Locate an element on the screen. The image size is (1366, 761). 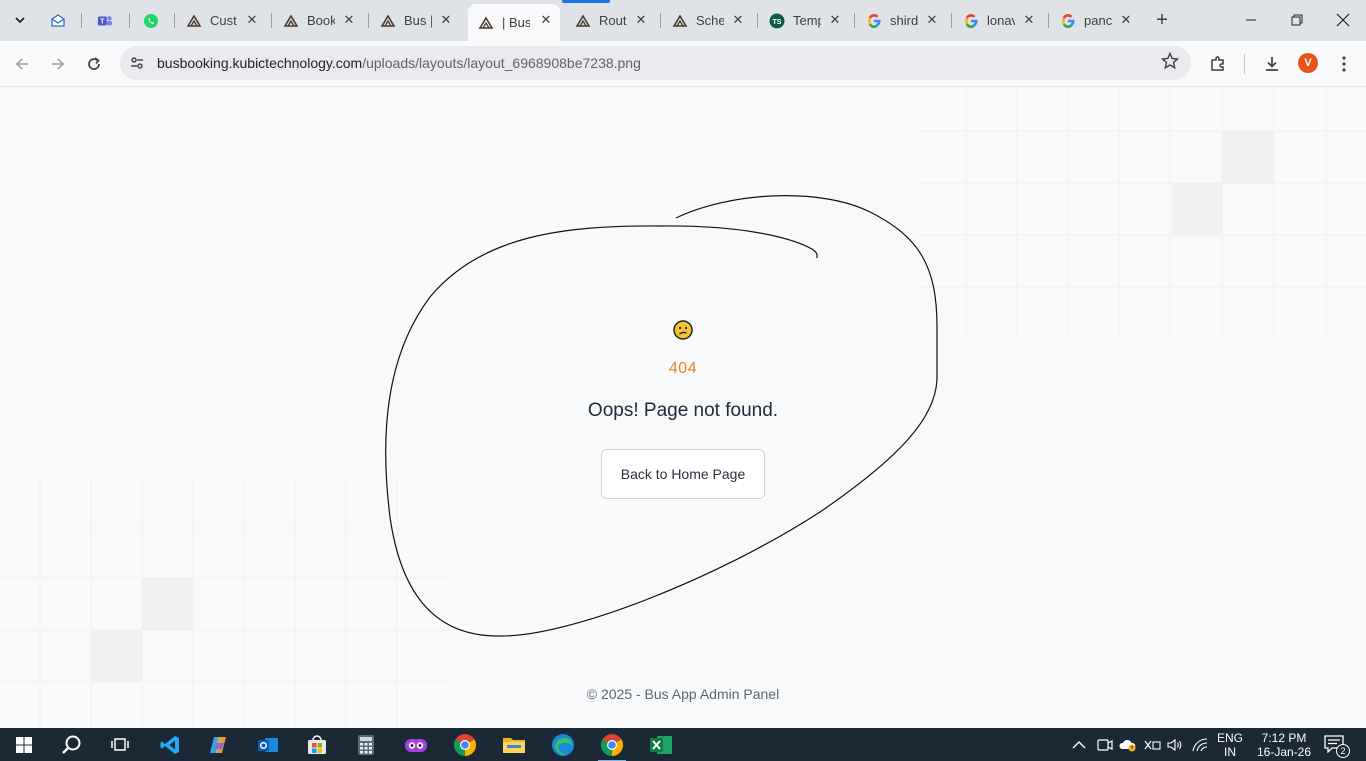
close-icon is located at coordinates (1343, 20).